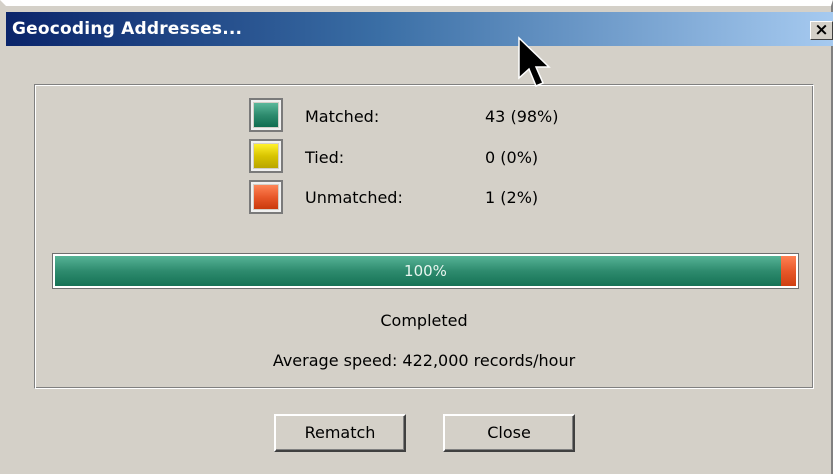 Image resolution: width=833 pixels, height=474 pixels. What do you see at coordinates (424, 320) in the screenshot?
I see `status-completed: Completed` at bounding box center [424, 320].